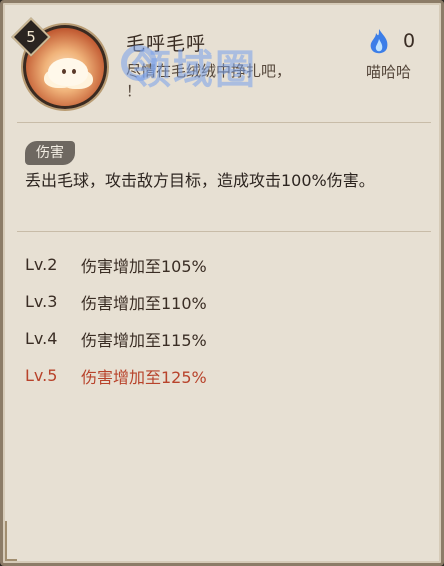 This screenshot has height=566, width=444. Describe the element at coordinates (409, 41) in the screenshot. I see `skill-cost: 0` at that location.